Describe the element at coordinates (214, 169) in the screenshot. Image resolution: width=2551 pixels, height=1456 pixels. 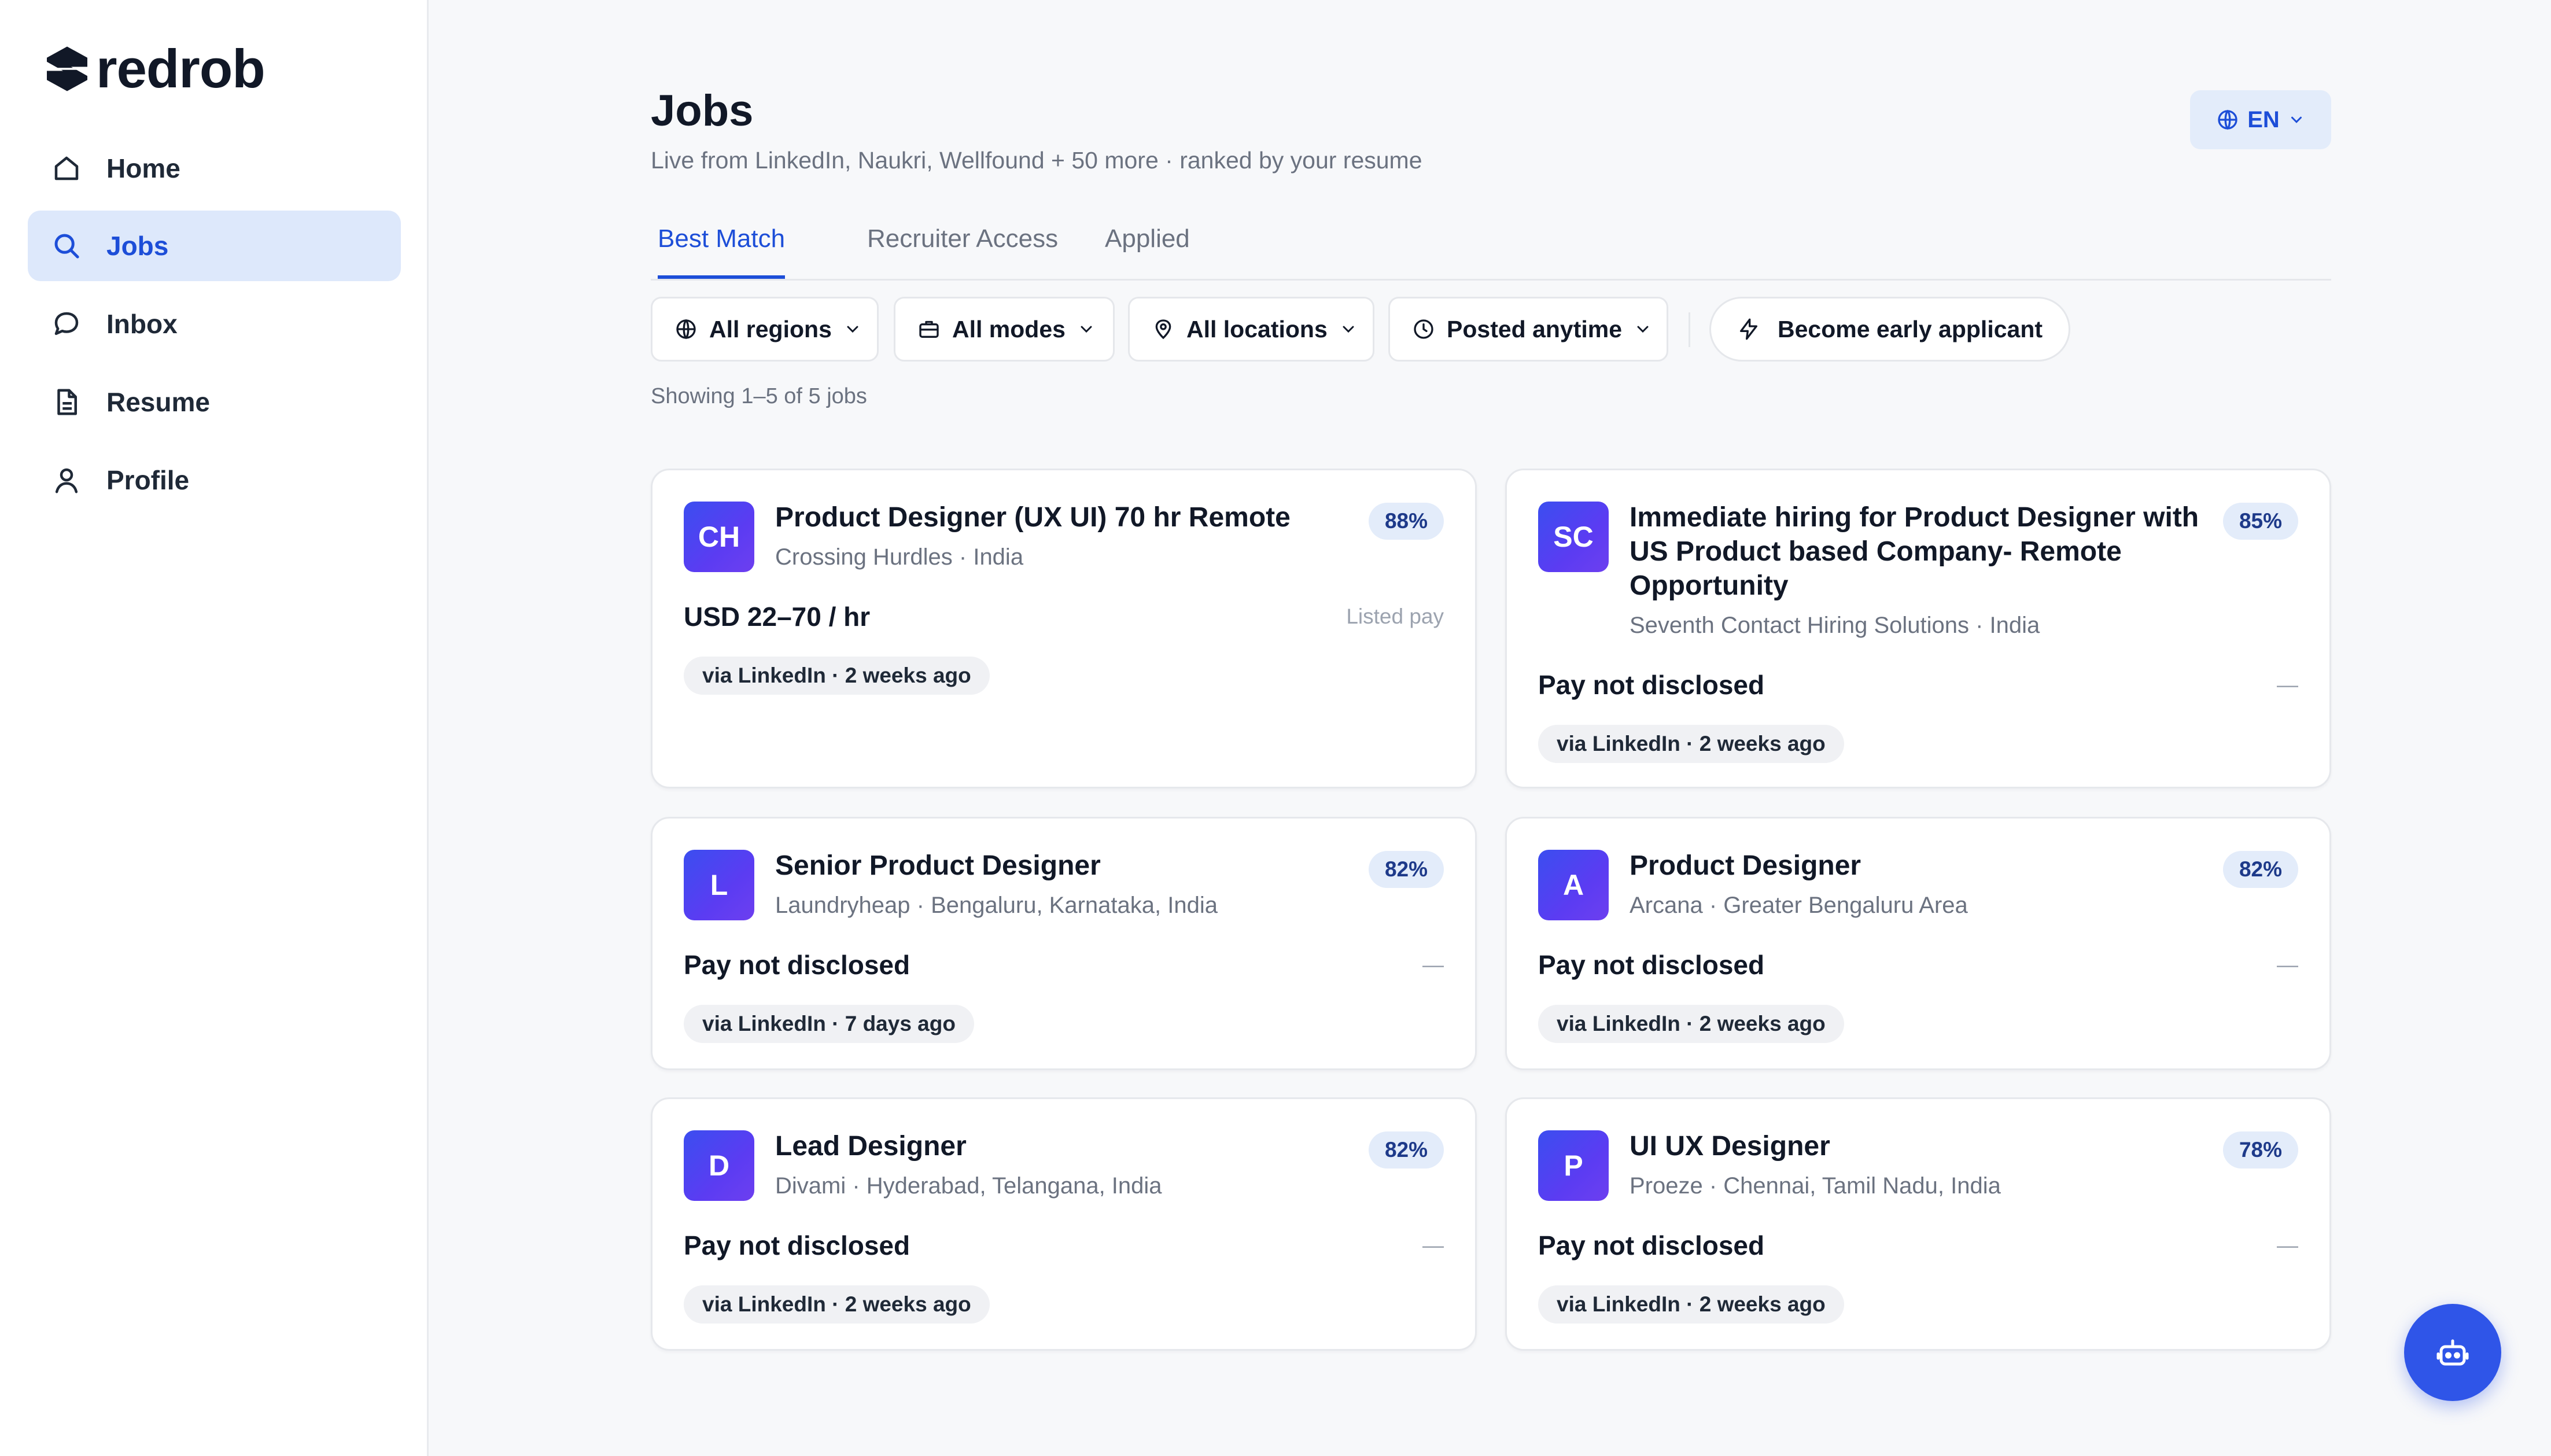
I see `sidebar-item-home: Home` at that location.